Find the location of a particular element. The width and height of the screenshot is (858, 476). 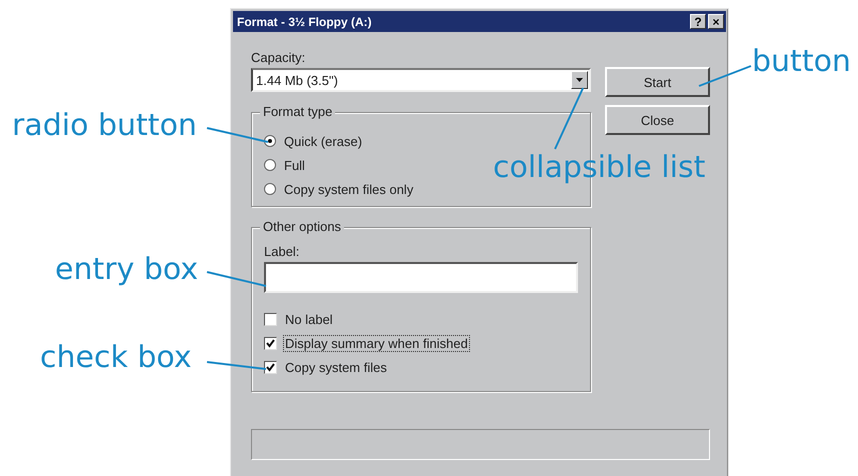

annotation-label: collapsible list is located at coordinates (599, 167).